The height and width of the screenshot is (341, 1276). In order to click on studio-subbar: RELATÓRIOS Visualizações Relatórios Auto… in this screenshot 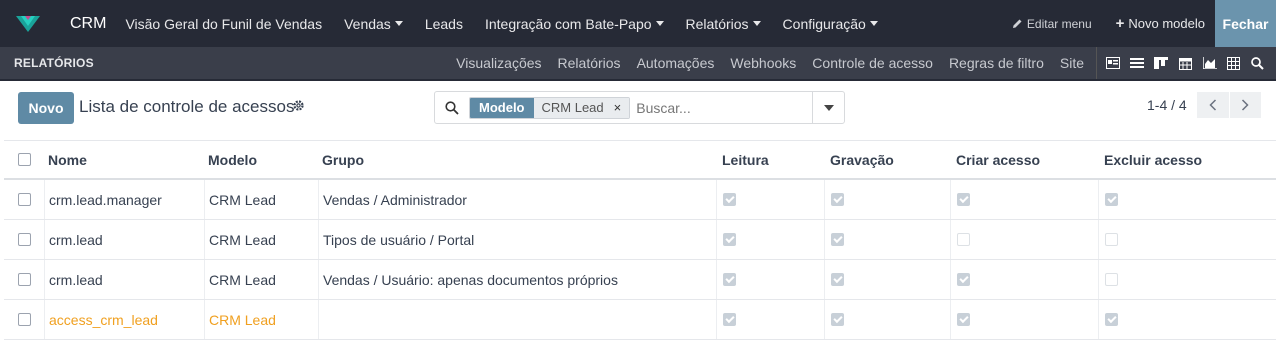, I will do `click(638, 64)`.